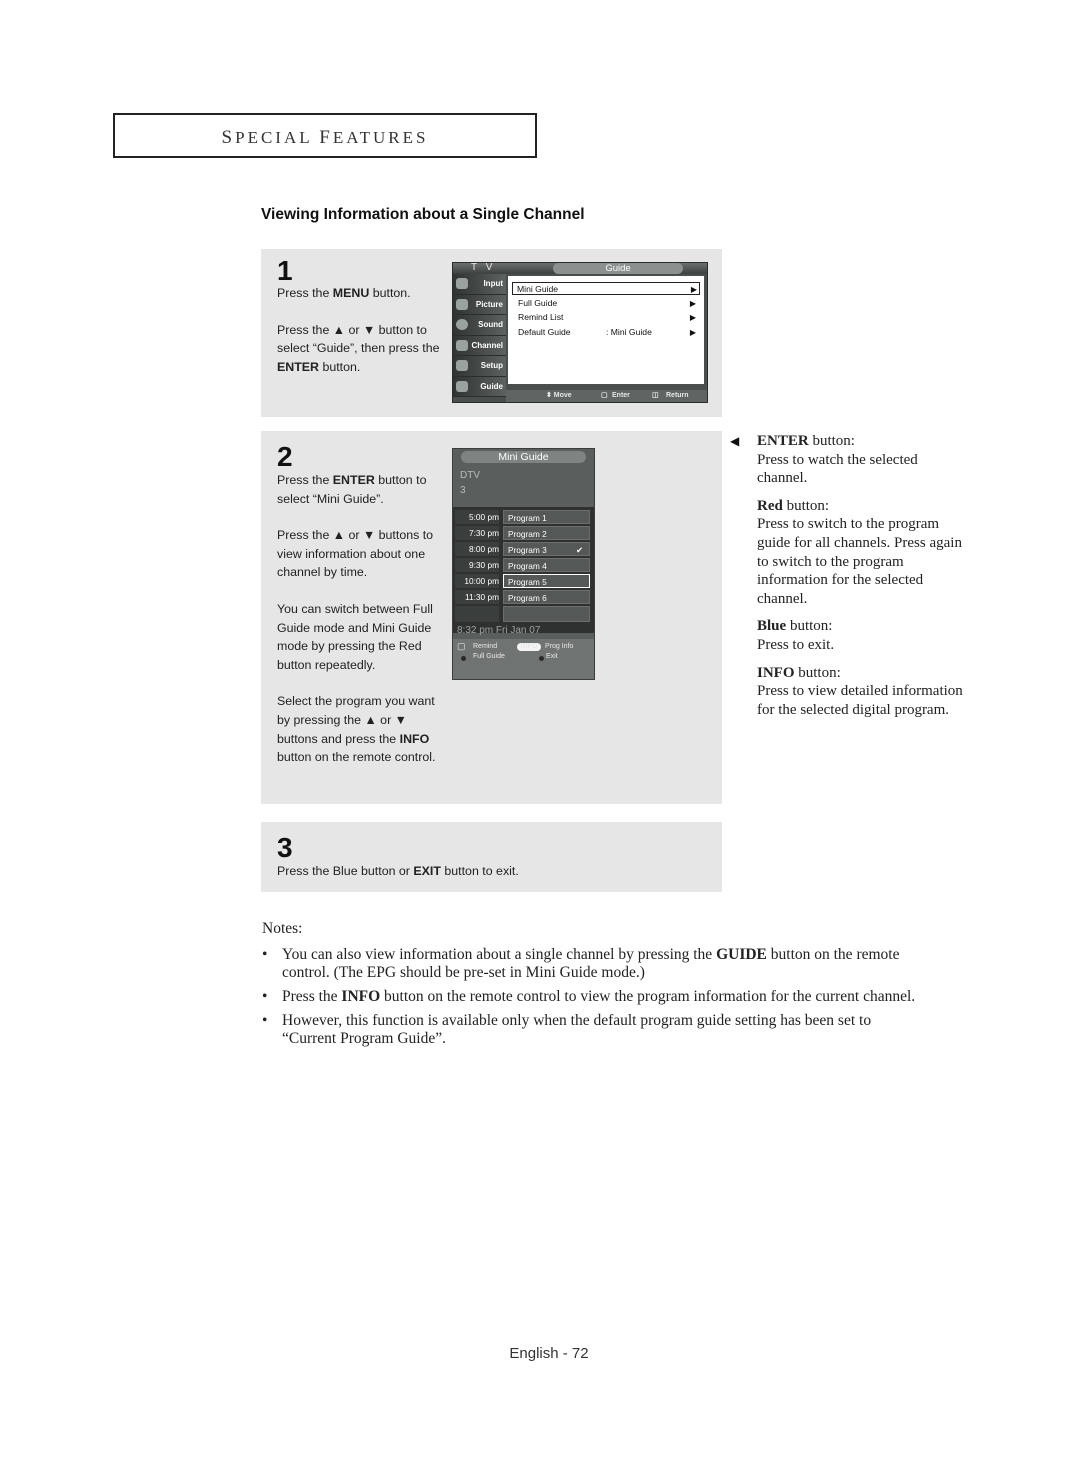 The width and height of the screenshot is (1080, 1474). What do you see at coordinates (285, 456) in the screenshot?
I see `step-number: 2` at bounding box center [285, 456].